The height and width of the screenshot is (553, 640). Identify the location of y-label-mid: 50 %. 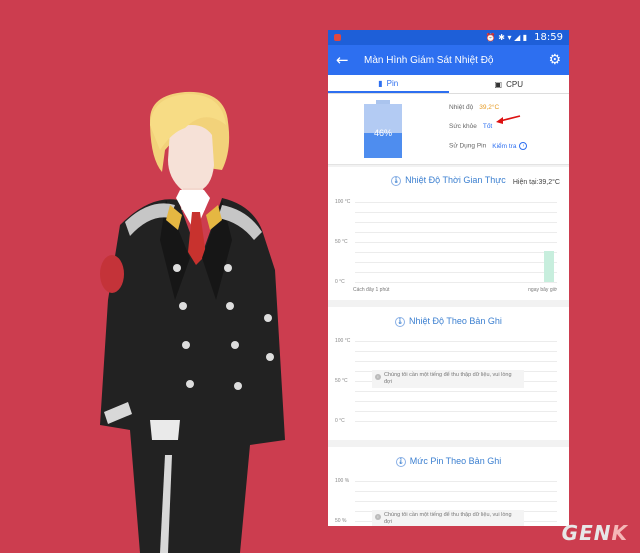
(341, 521).